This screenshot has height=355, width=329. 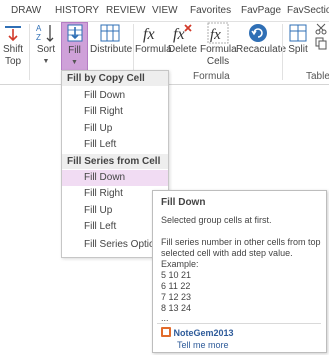 I want to click on distribute-button: Distribute, so click(x=111, y=39).